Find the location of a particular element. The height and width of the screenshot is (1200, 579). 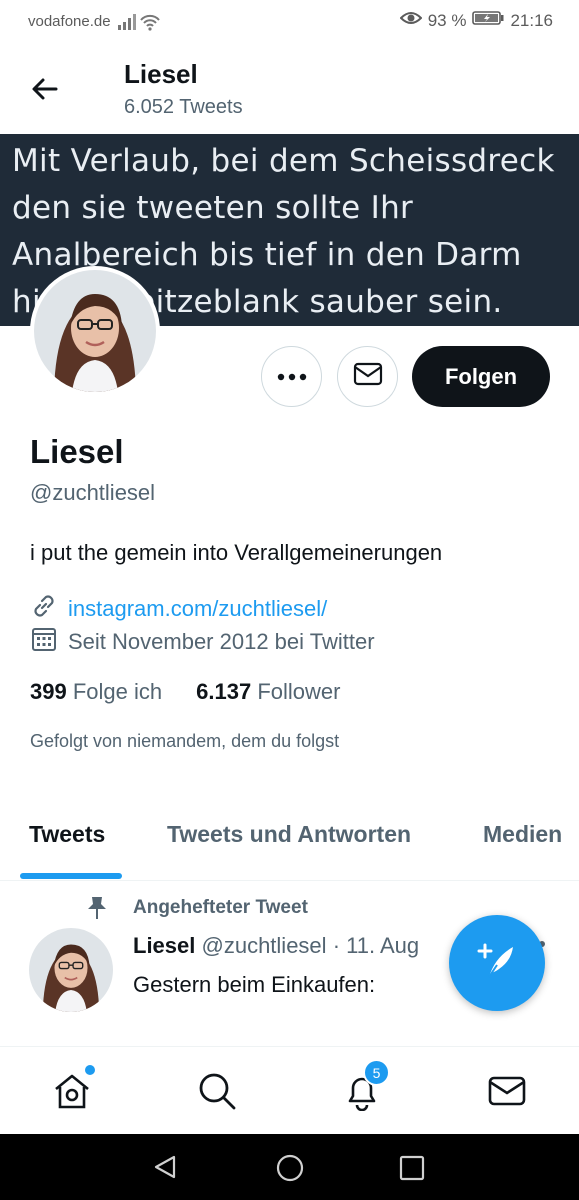

tweet-avatar is located at coordinates (71, 970).